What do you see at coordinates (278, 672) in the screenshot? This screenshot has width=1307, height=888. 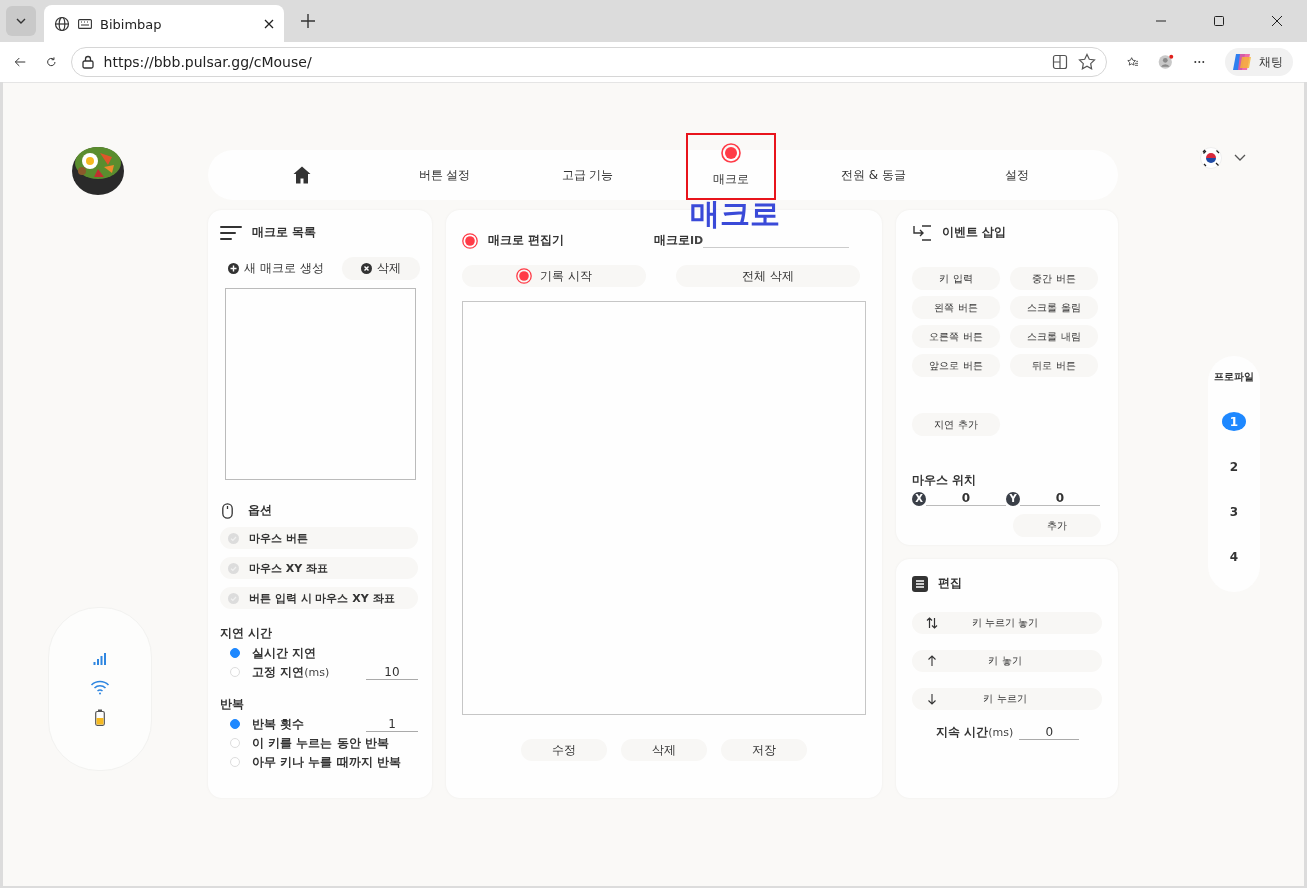 I see `radio-label: 고정 지연` at bounding box center [278, 672].